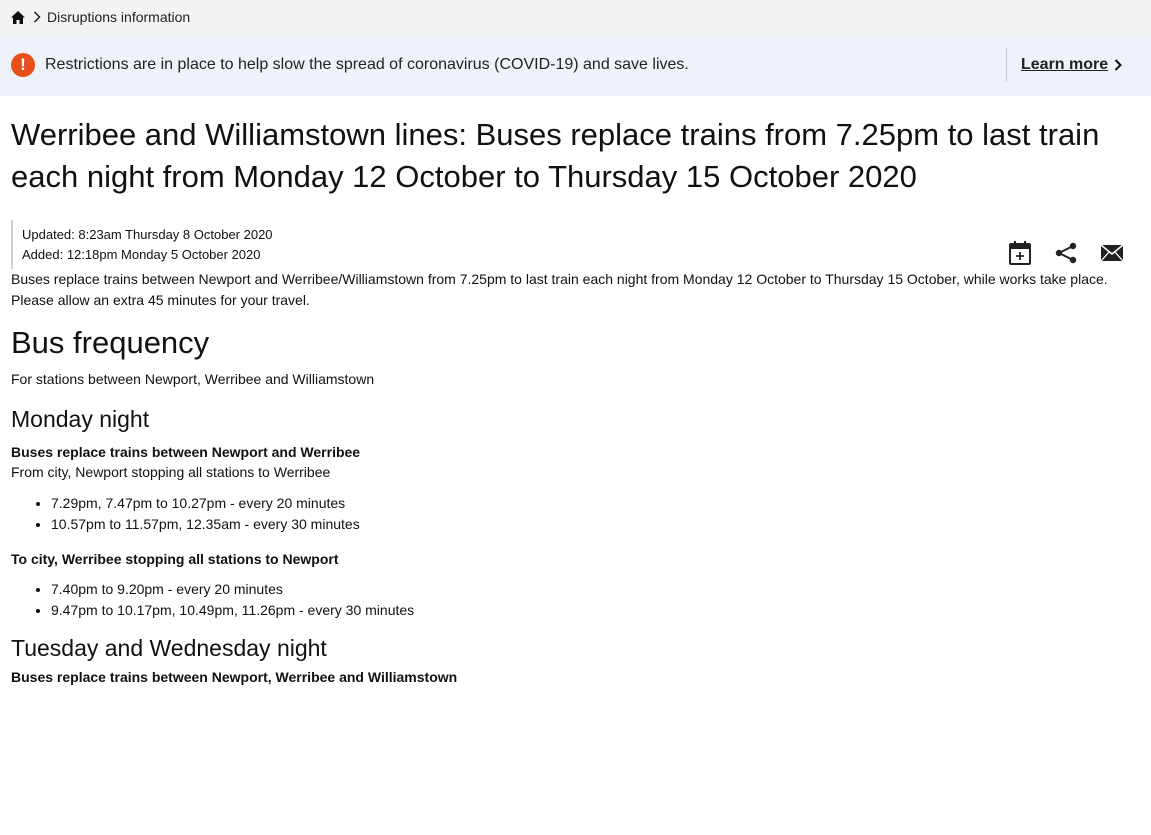  What do you see at coordinates (119, 17) in the screenshot?
I see `breadcrumb-current: Disruptions information` at bounding box center [119, 17].